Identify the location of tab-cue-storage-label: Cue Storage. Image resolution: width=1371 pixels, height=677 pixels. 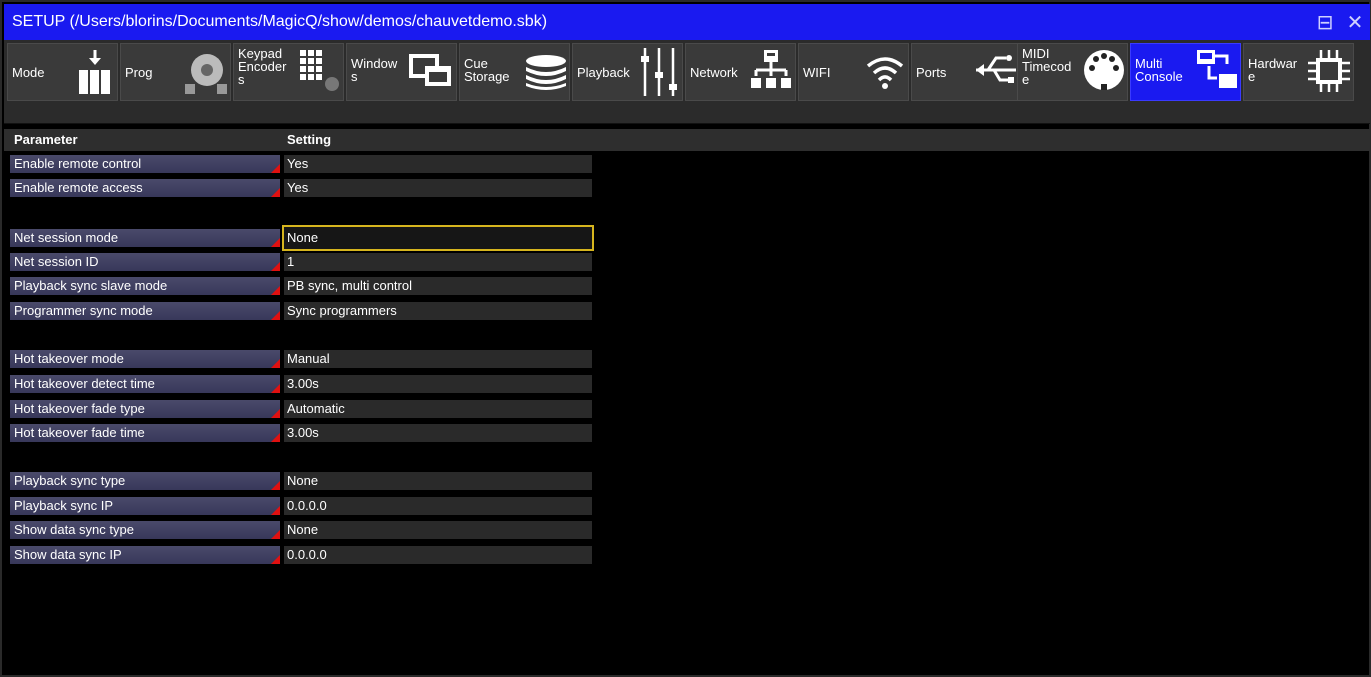
(487, 70).